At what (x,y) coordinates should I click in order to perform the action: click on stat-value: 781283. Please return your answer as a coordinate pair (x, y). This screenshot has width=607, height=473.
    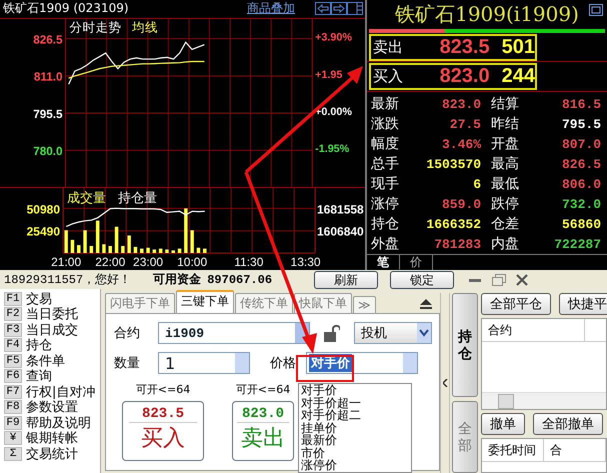
    Looking at the image, I should click on (457, 244).